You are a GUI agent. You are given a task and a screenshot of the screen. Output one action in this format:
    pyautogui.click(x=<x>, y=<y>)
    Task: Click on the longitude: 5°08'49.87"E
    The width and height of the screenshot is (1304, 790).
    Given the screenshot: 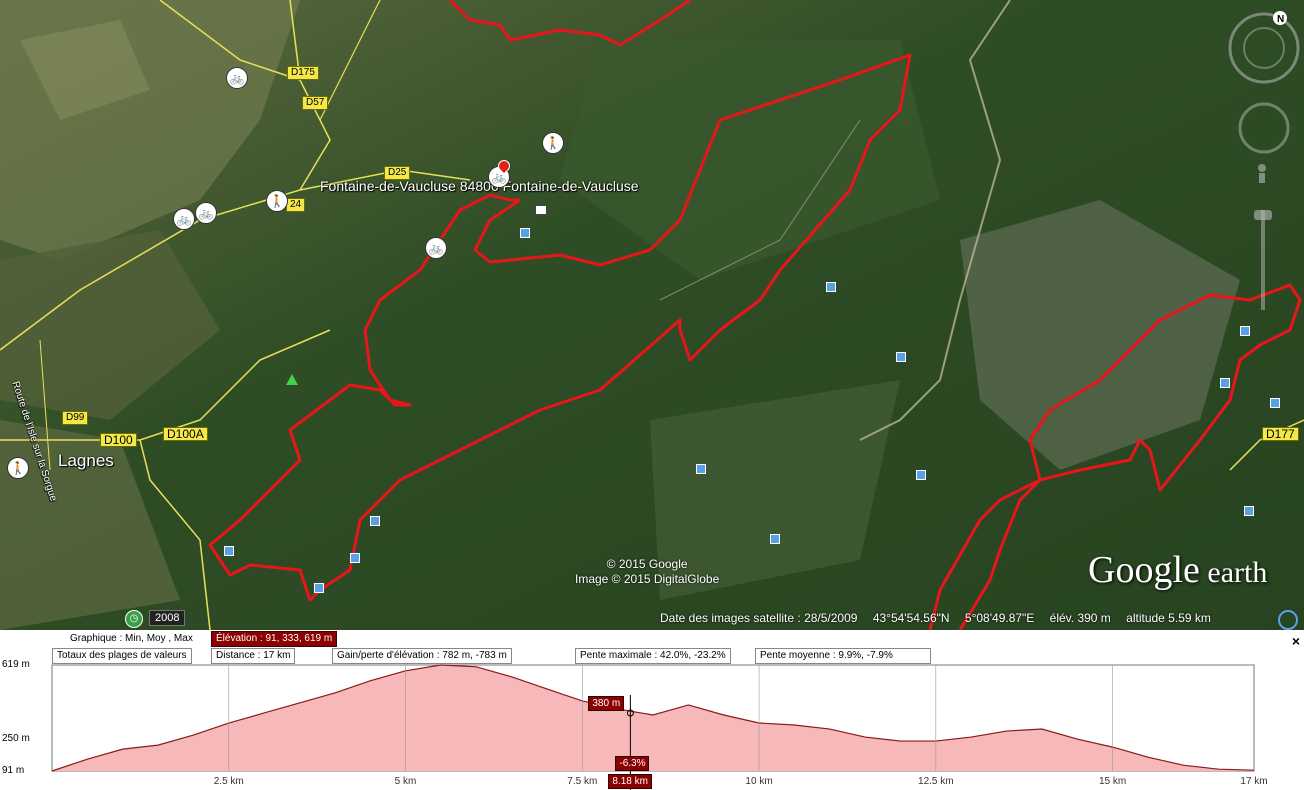 What is the action you would take?
    pyautogui.click(x=999, y=618)
    